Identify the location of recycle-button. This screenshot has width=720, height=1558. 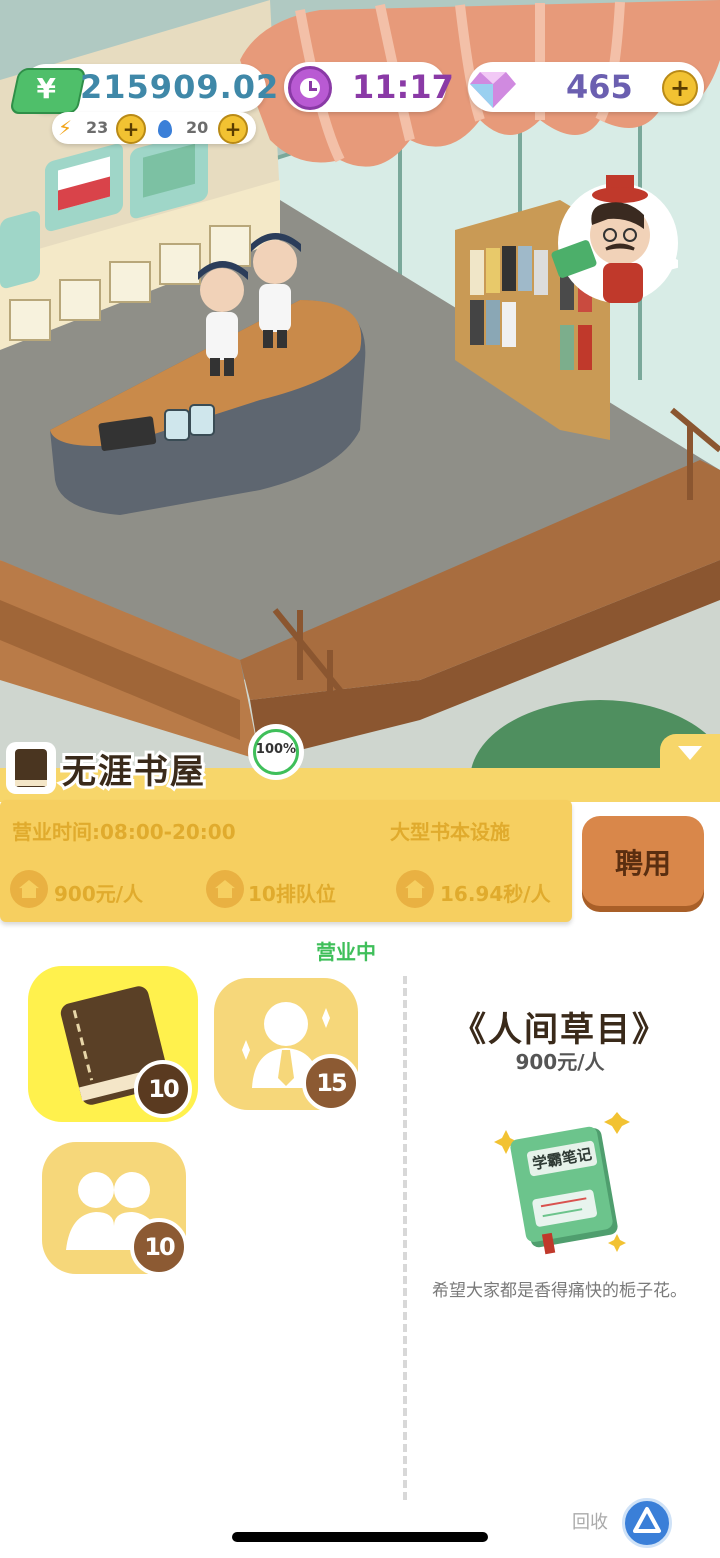
(647, 1523).